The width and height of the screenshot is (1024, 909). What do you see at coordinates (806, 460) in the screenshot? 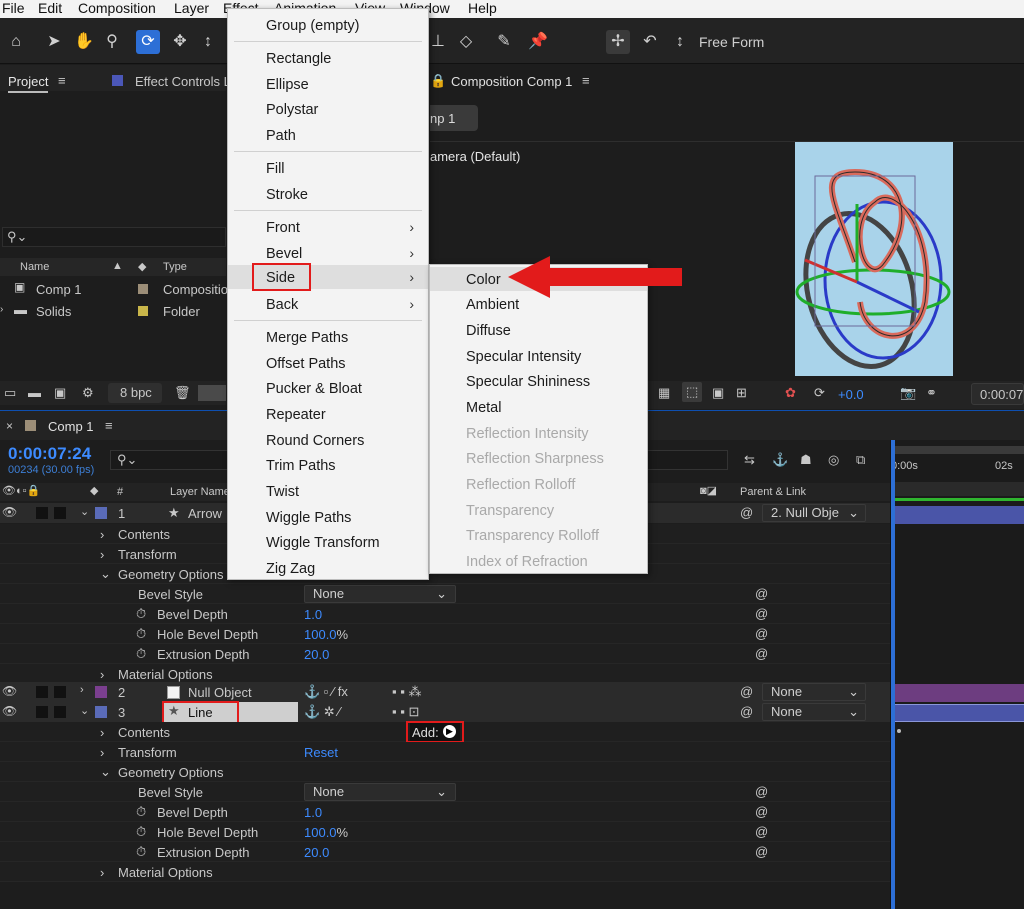
I see `shy-layers-icon: ☗` at bounding box center [806, 460].